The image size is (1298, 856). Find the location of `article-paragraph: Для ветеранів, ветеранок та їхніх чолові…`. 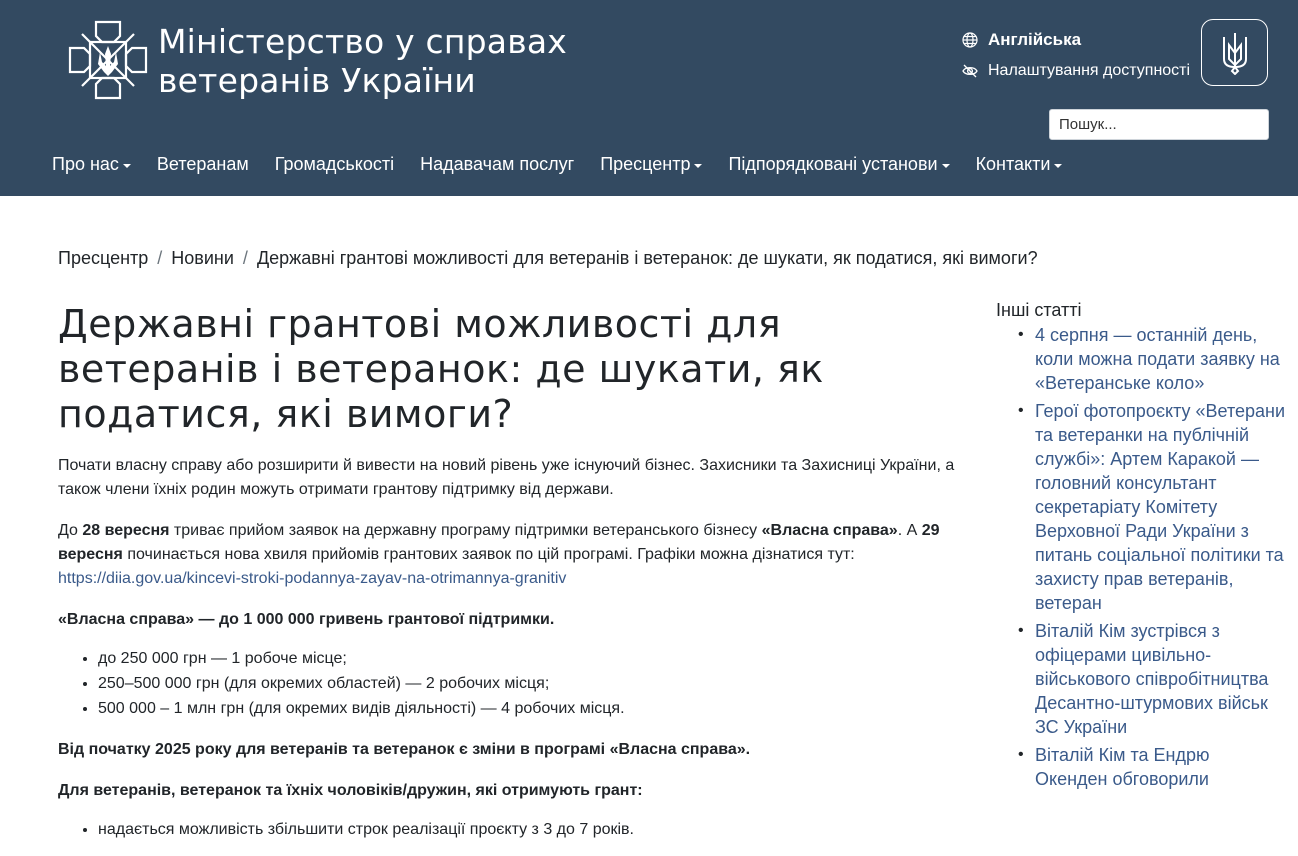

article-paragraph: Для ветеранів, ветеранок та їхніх чолові… is located at coordinates (510, 791).